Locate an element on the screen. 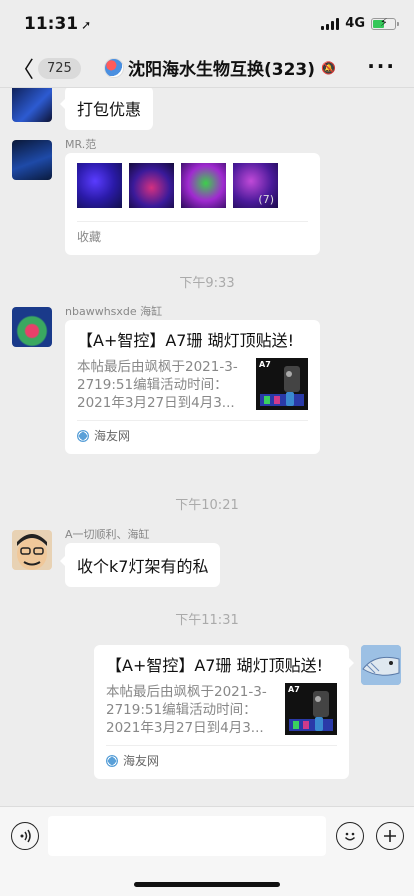  chat-title: 沈阳海水生物互换(323) 🔕 is located at coordinates (220, 67).